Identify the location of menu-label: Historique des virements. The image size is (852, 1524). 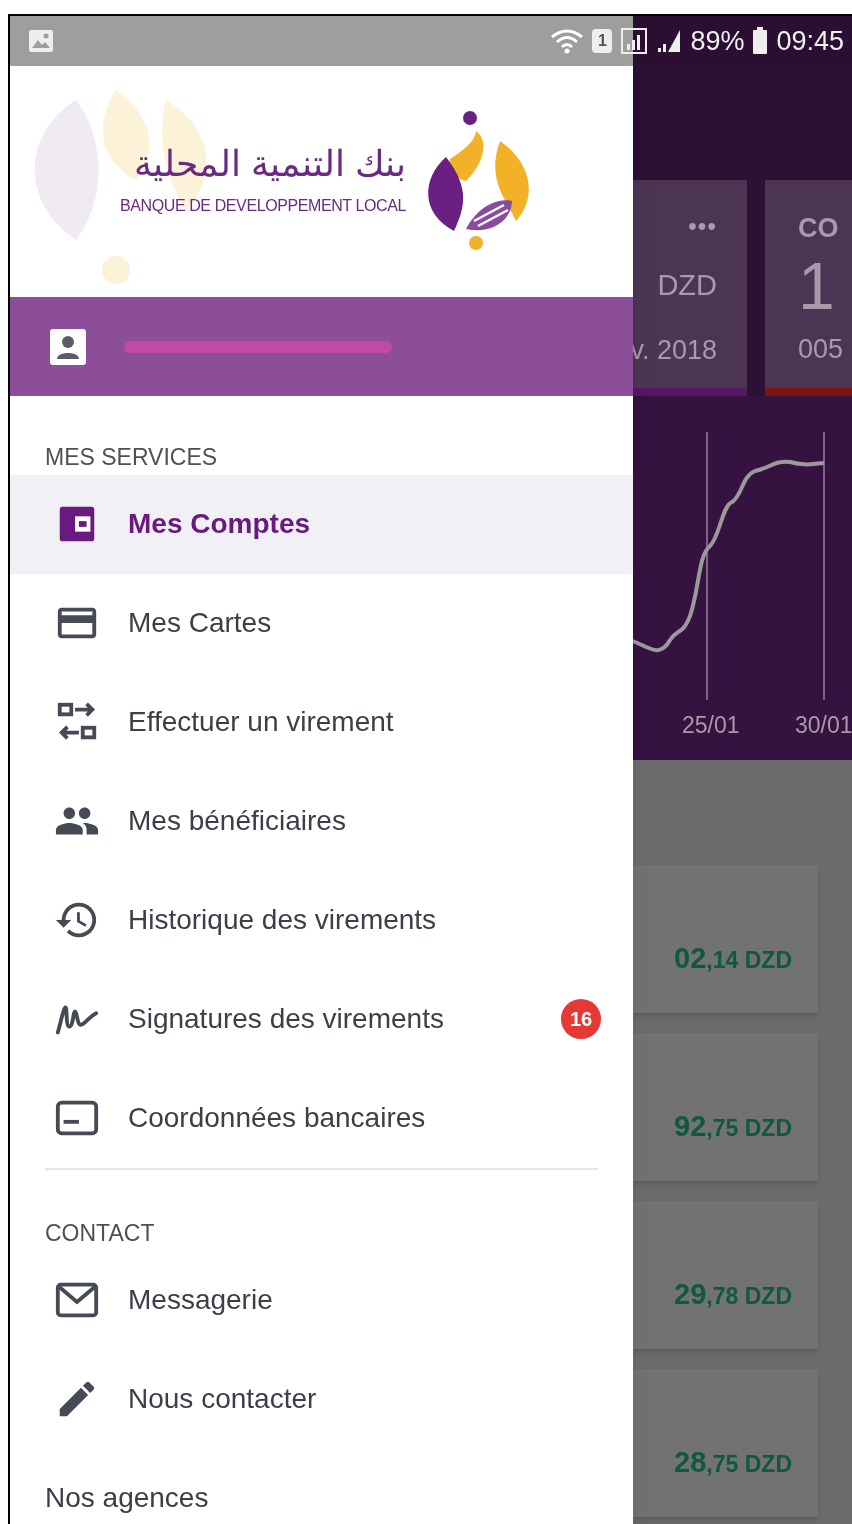
(282, 920).